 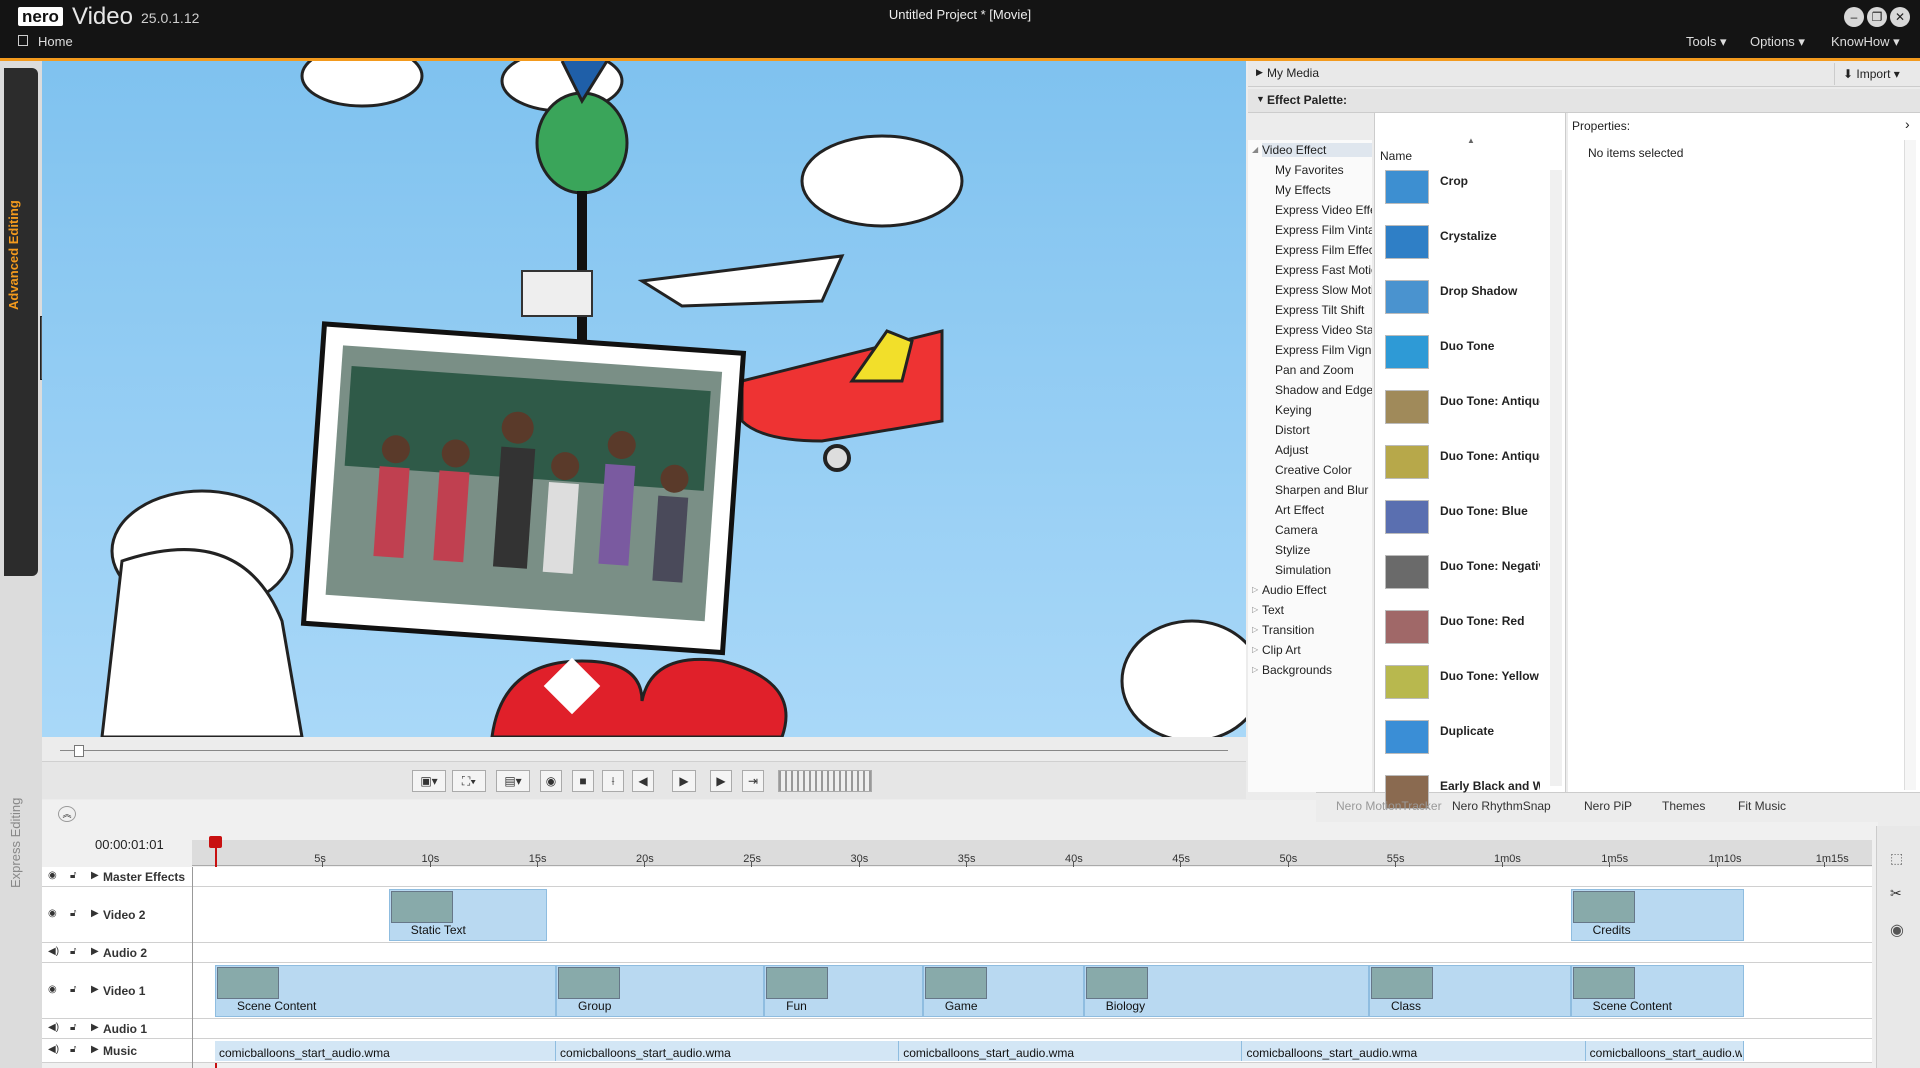 What do you see at coordinates (1323, 210) in the screenshot?
I see `effect-subcategory: Express Video Effects` at bounding box center [1323, 210].